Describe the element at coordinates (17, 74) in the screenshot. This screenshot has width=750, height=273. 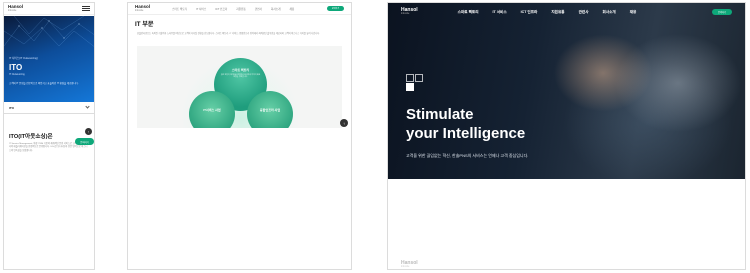
I see `hero-subtitle: IT Outsourcing` at that location.